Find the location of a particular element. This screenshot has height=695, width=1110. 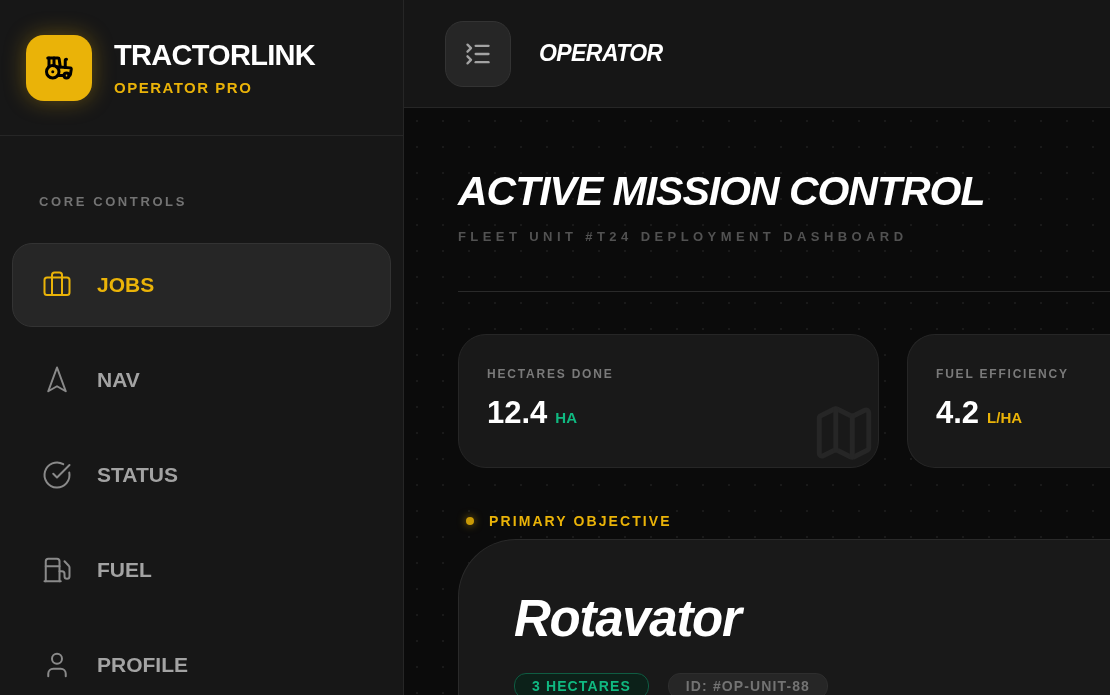

stat-label: FUEL EFFICIENCY is located at coordinates (1003, 374).